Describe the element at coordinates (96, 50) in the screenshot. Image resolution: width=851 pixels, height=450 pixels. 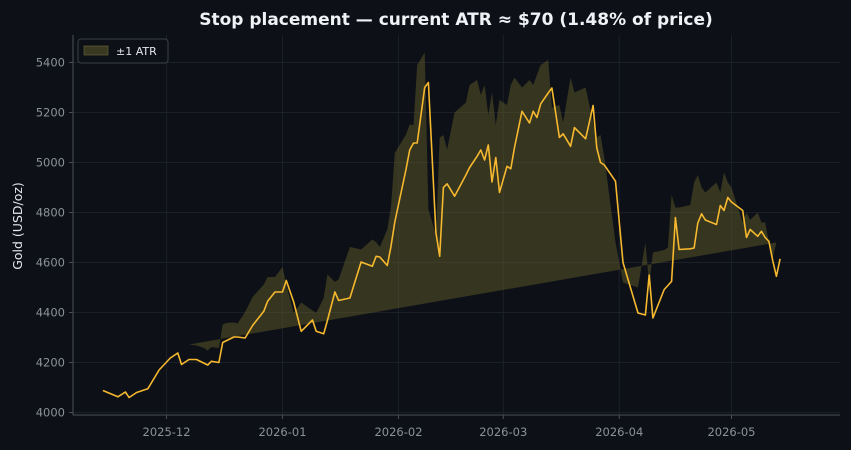
I see `legend-swatch` at that location.